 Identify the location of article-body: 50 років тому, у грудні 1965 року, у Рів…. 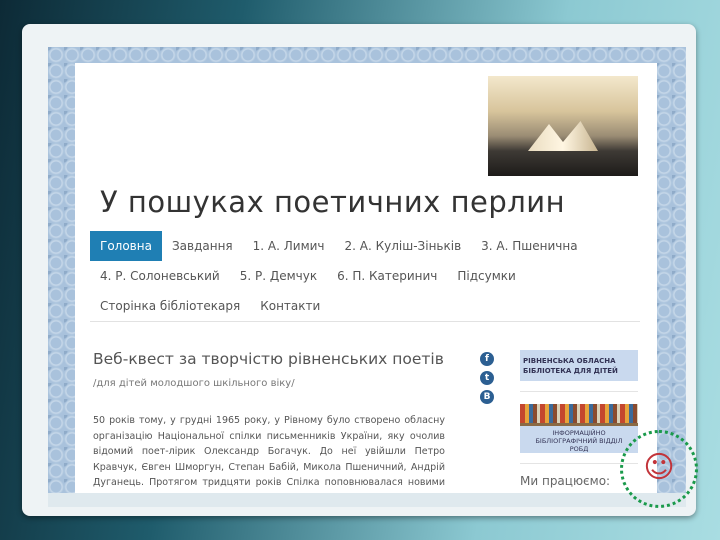
(269, 454).